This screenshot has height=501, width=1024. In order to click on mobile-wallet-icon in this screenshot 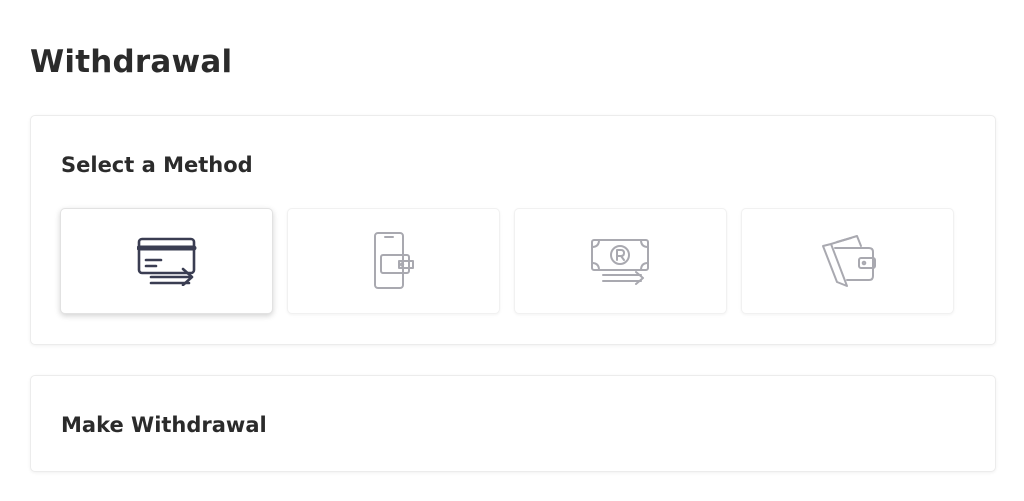, I will do `click(394, 261)`.